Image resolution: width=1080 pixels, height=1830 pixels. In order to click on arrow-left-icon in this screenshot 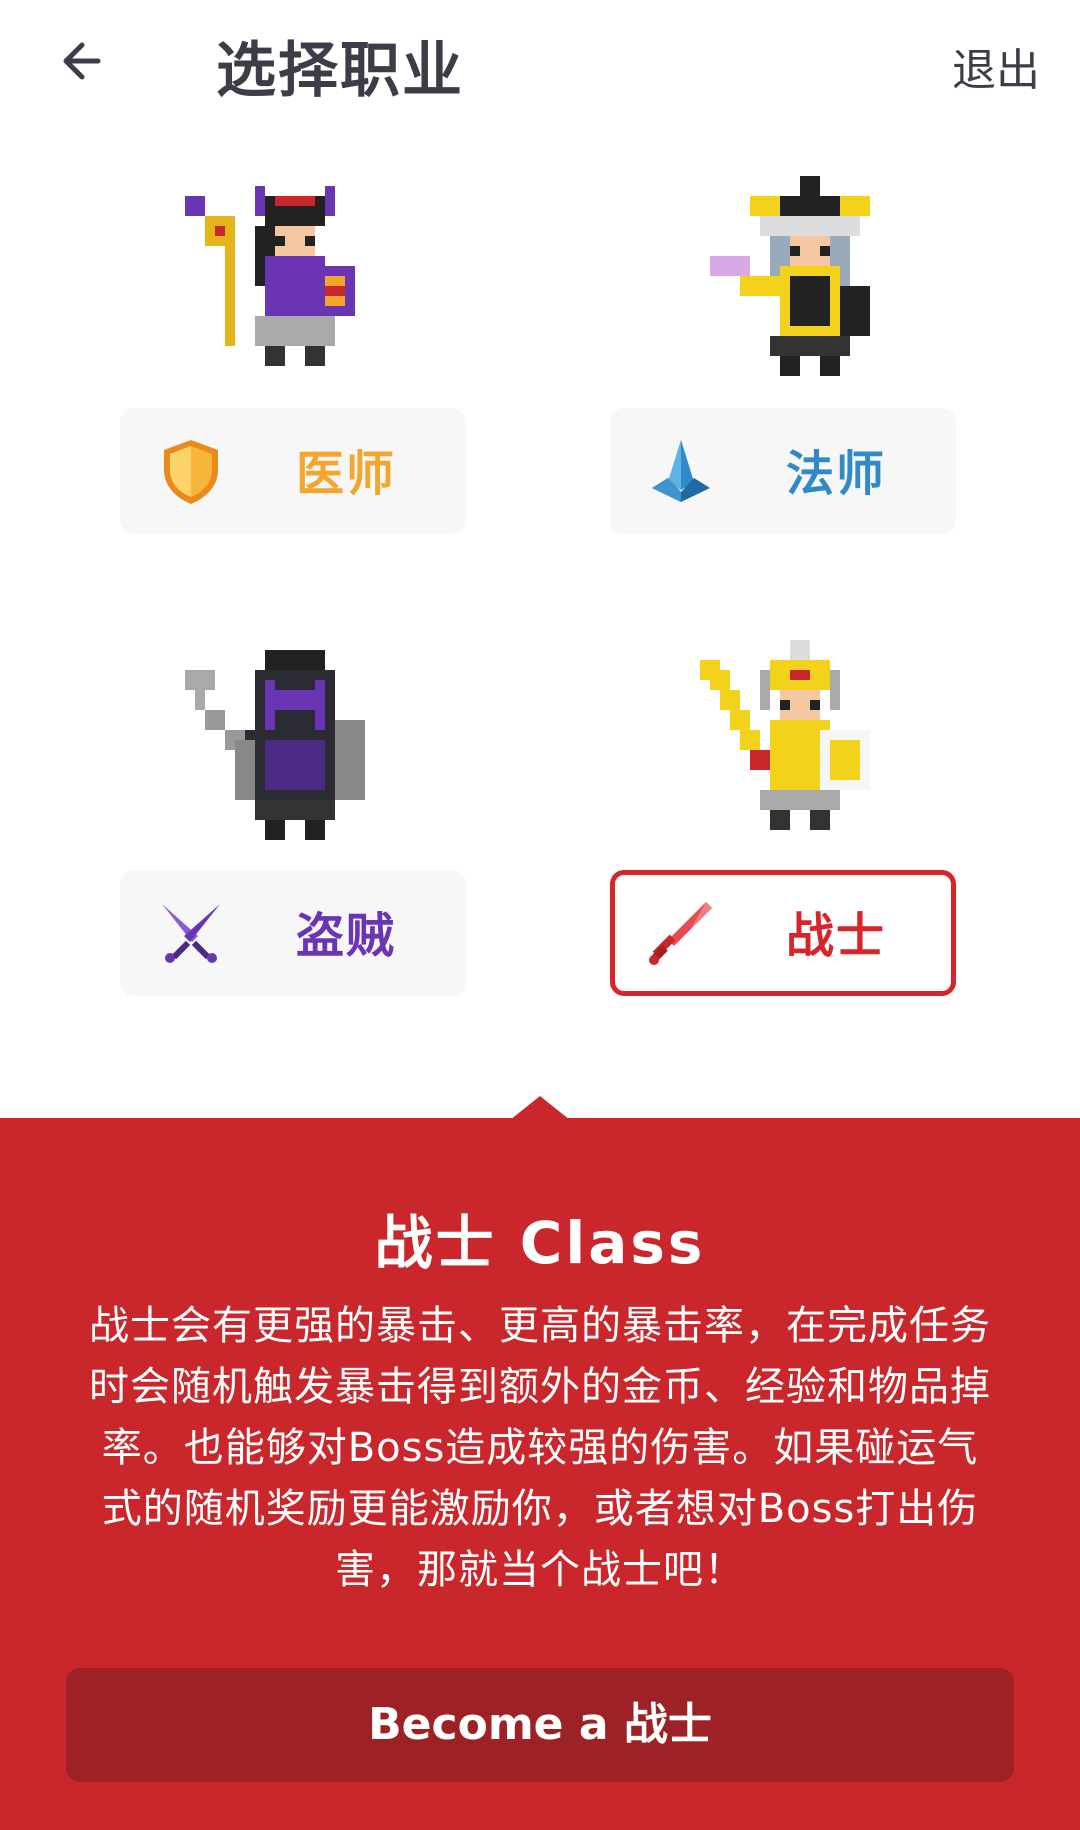, I will do `click(82, 61)`.